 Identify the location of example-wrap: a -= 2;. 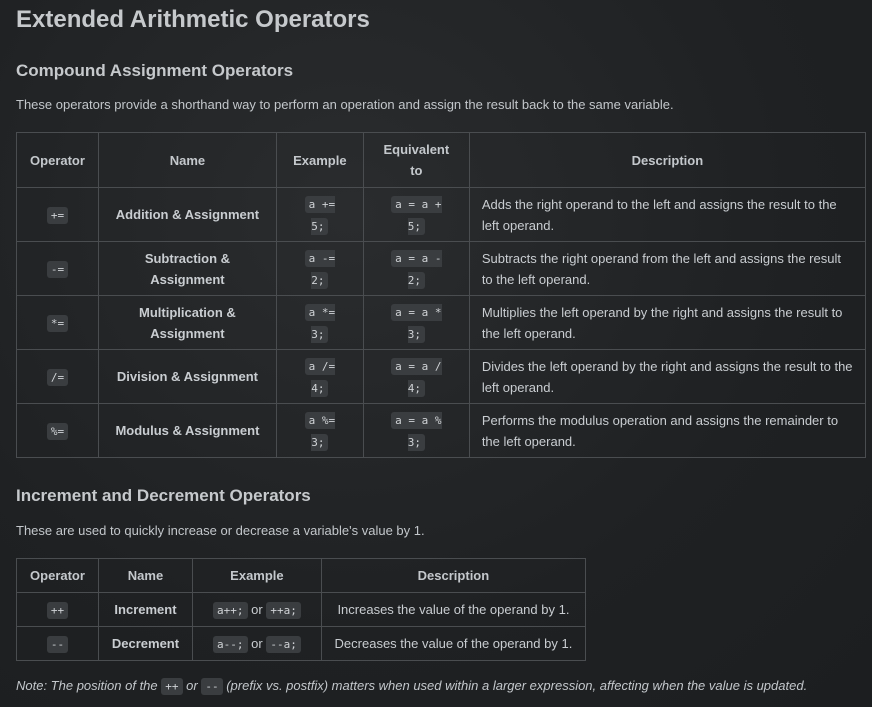
(320, 269).